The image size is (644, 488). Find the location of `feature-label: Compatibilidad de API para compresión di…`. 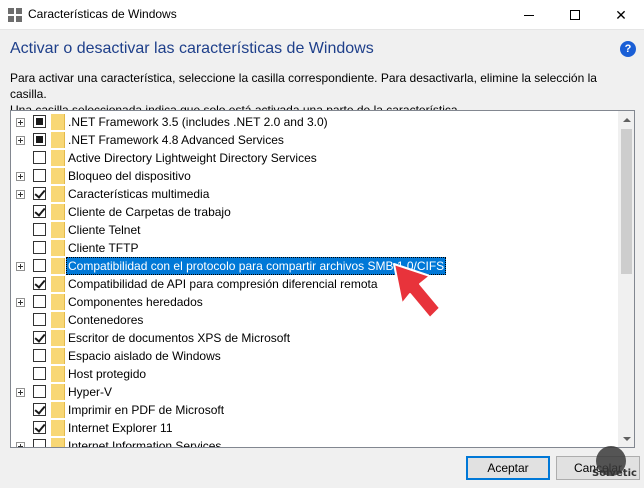

feature-label: Compatibilidad de API para compresión di… is located at coordinates (223, 284).